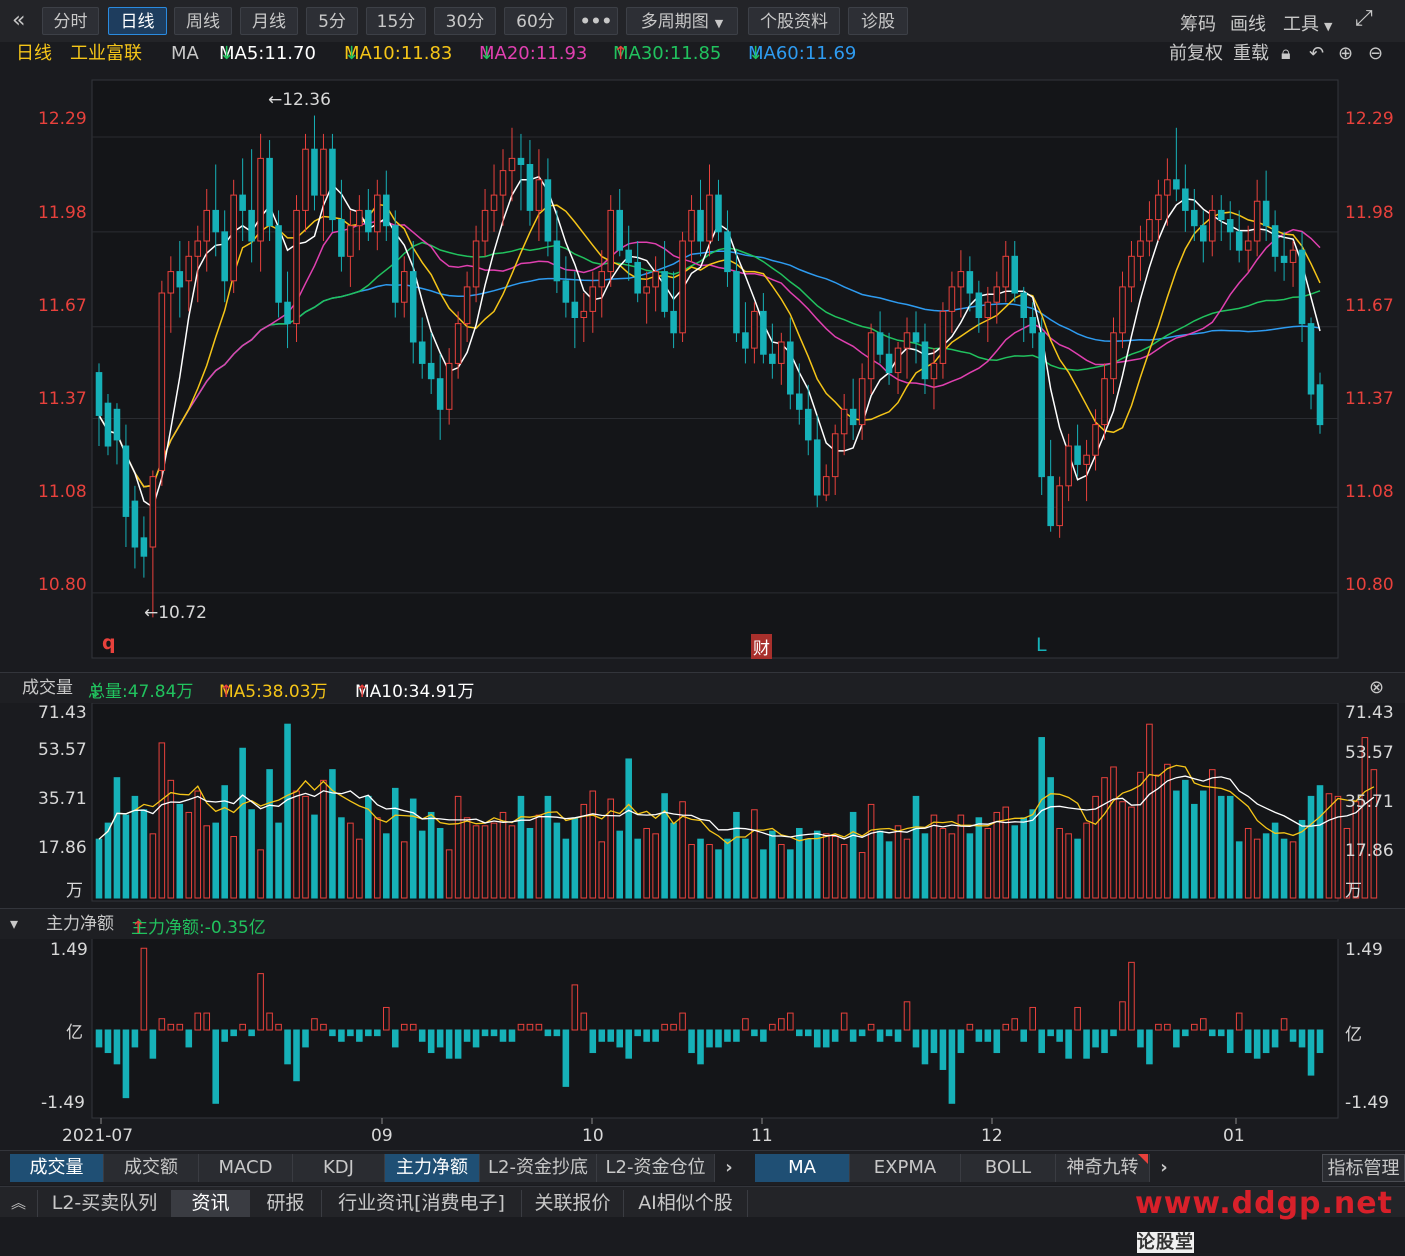  I want to click on zoom-in-icon: ⊕, so click(1345, 54).